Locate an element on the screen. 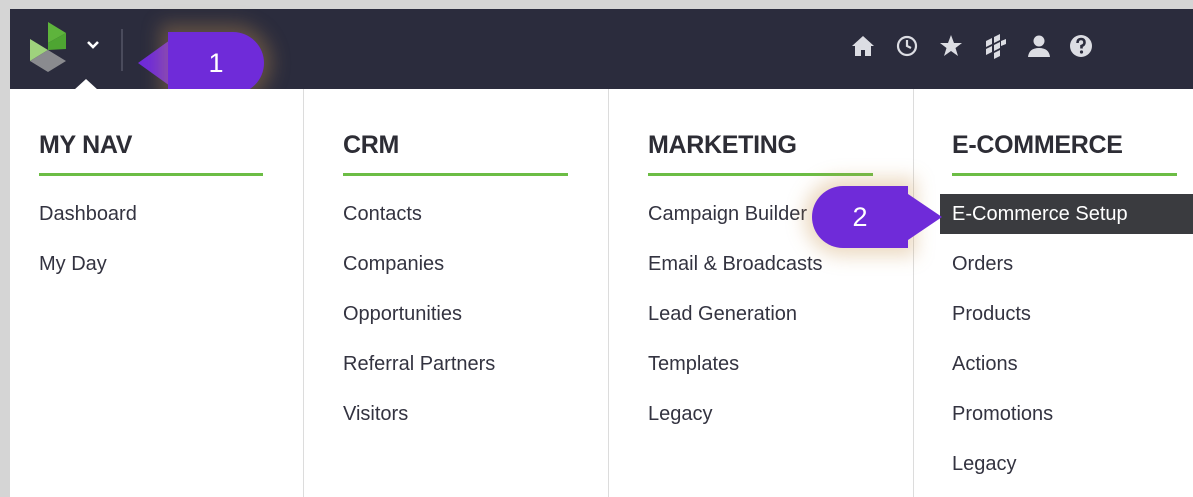 The width and height of the screenshot is (1193, 497). menu-item-visitors: Visitors is located at coordinates (375, 414).